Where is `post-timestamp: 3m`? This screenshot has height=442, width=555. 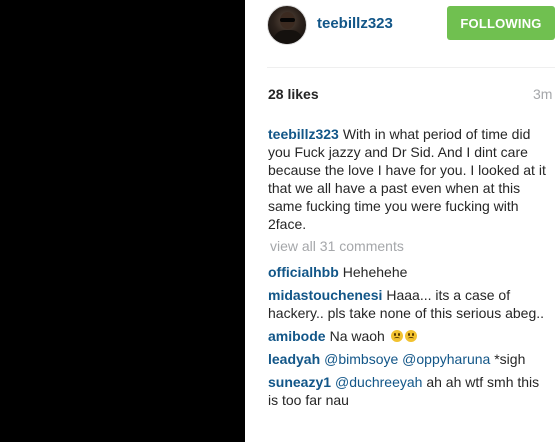
post-timestamp: 3m is located at coordinates (542, 94).